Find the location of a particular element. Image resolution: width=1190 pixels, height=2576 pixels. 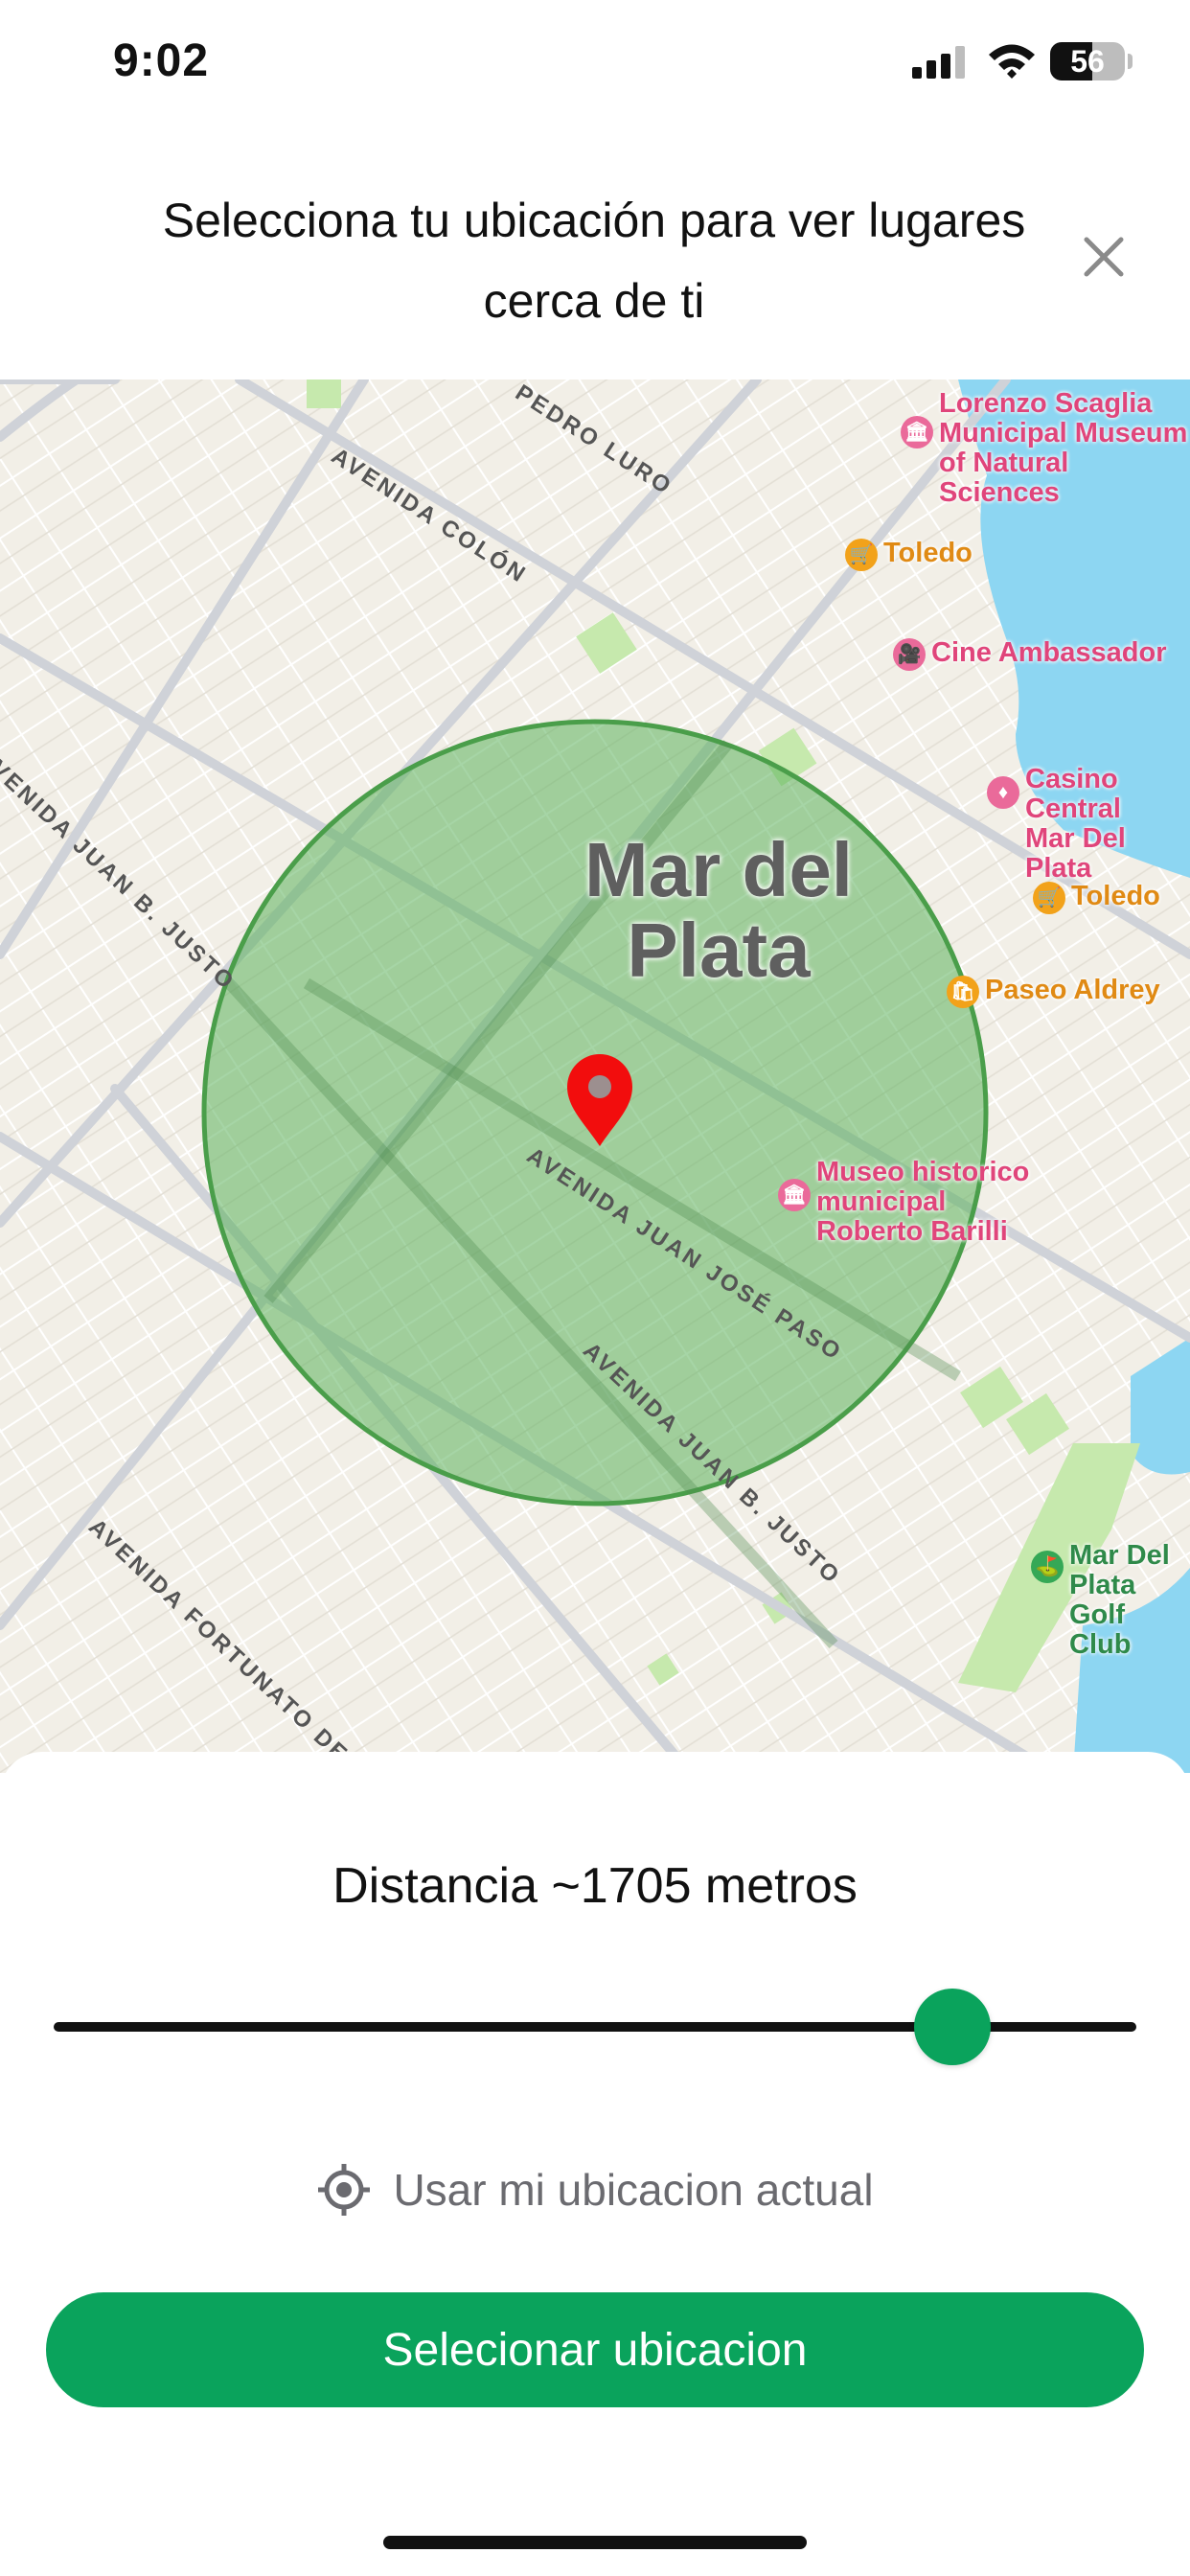

city-label: Mar del Plata is located at coordinates (719, 910).